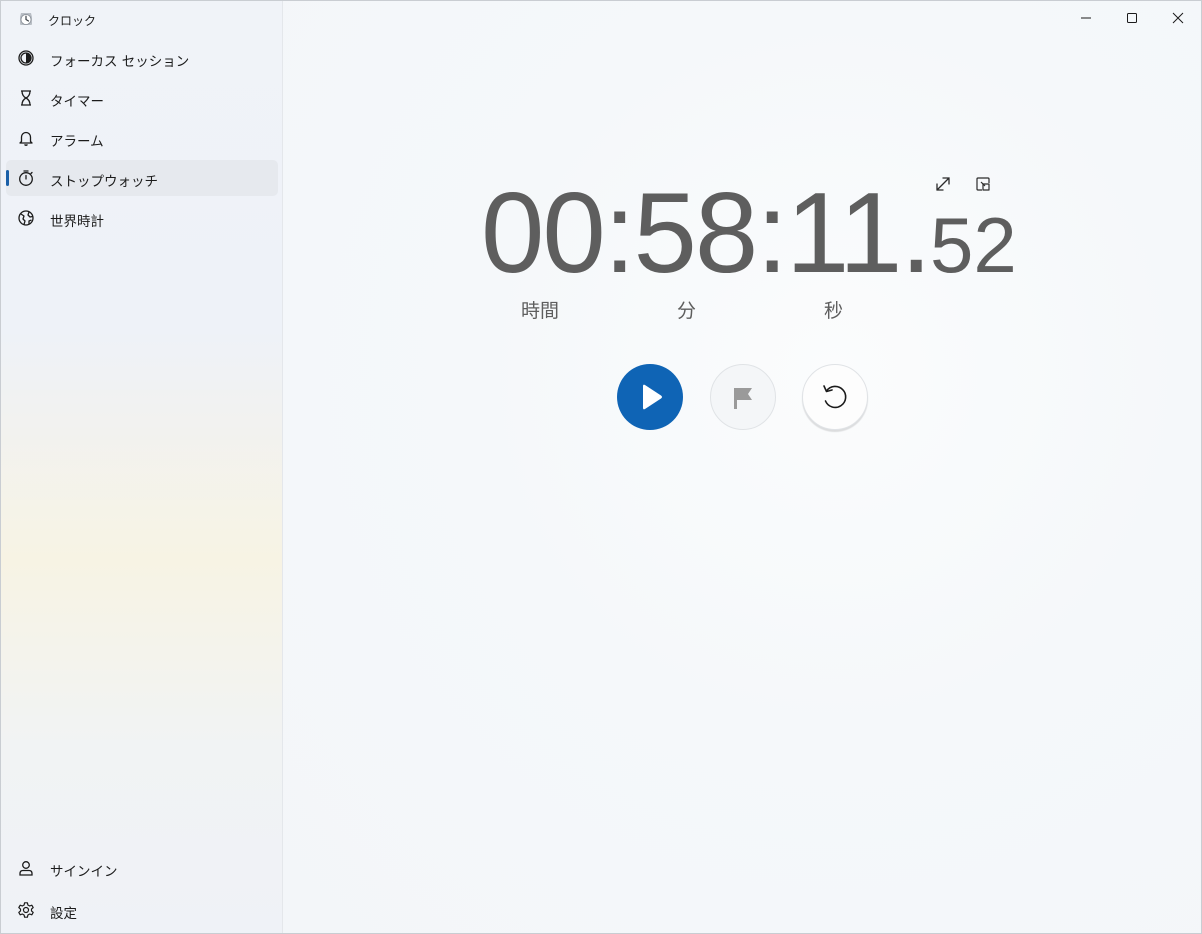  What do you see at coordinates (142, 910) in the screenshot?
I see `nav-item-settings: 設定` at bounding box center [142, 910].